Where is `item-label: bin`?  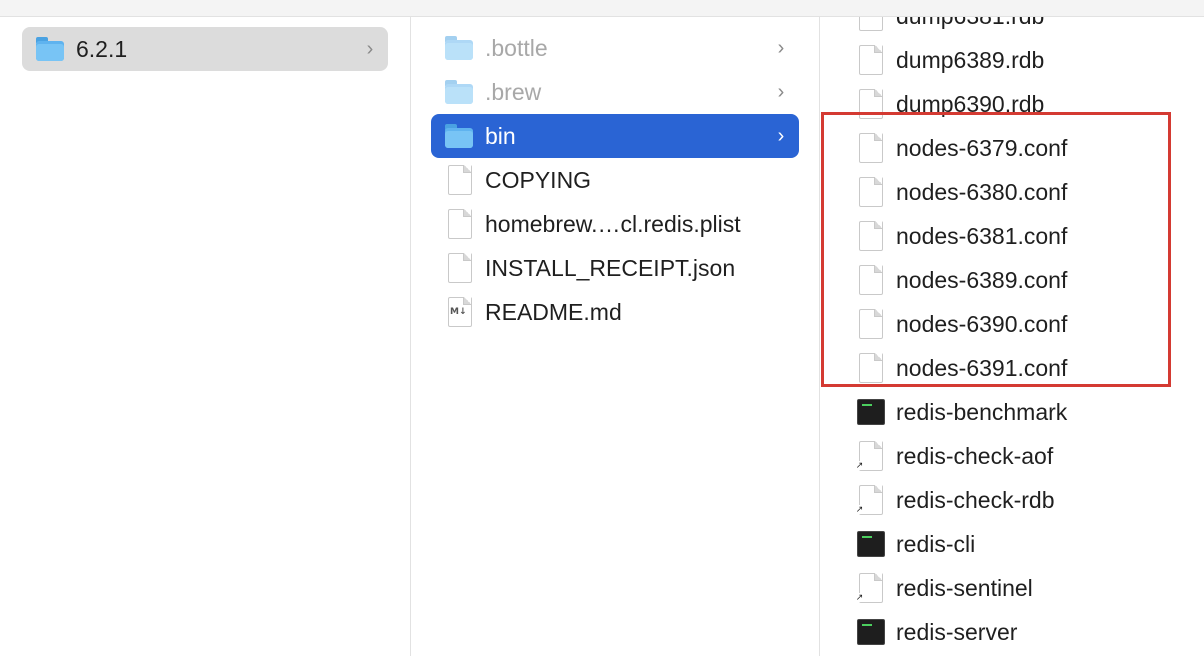
item-label: bin is located at coordinates (500, 135).